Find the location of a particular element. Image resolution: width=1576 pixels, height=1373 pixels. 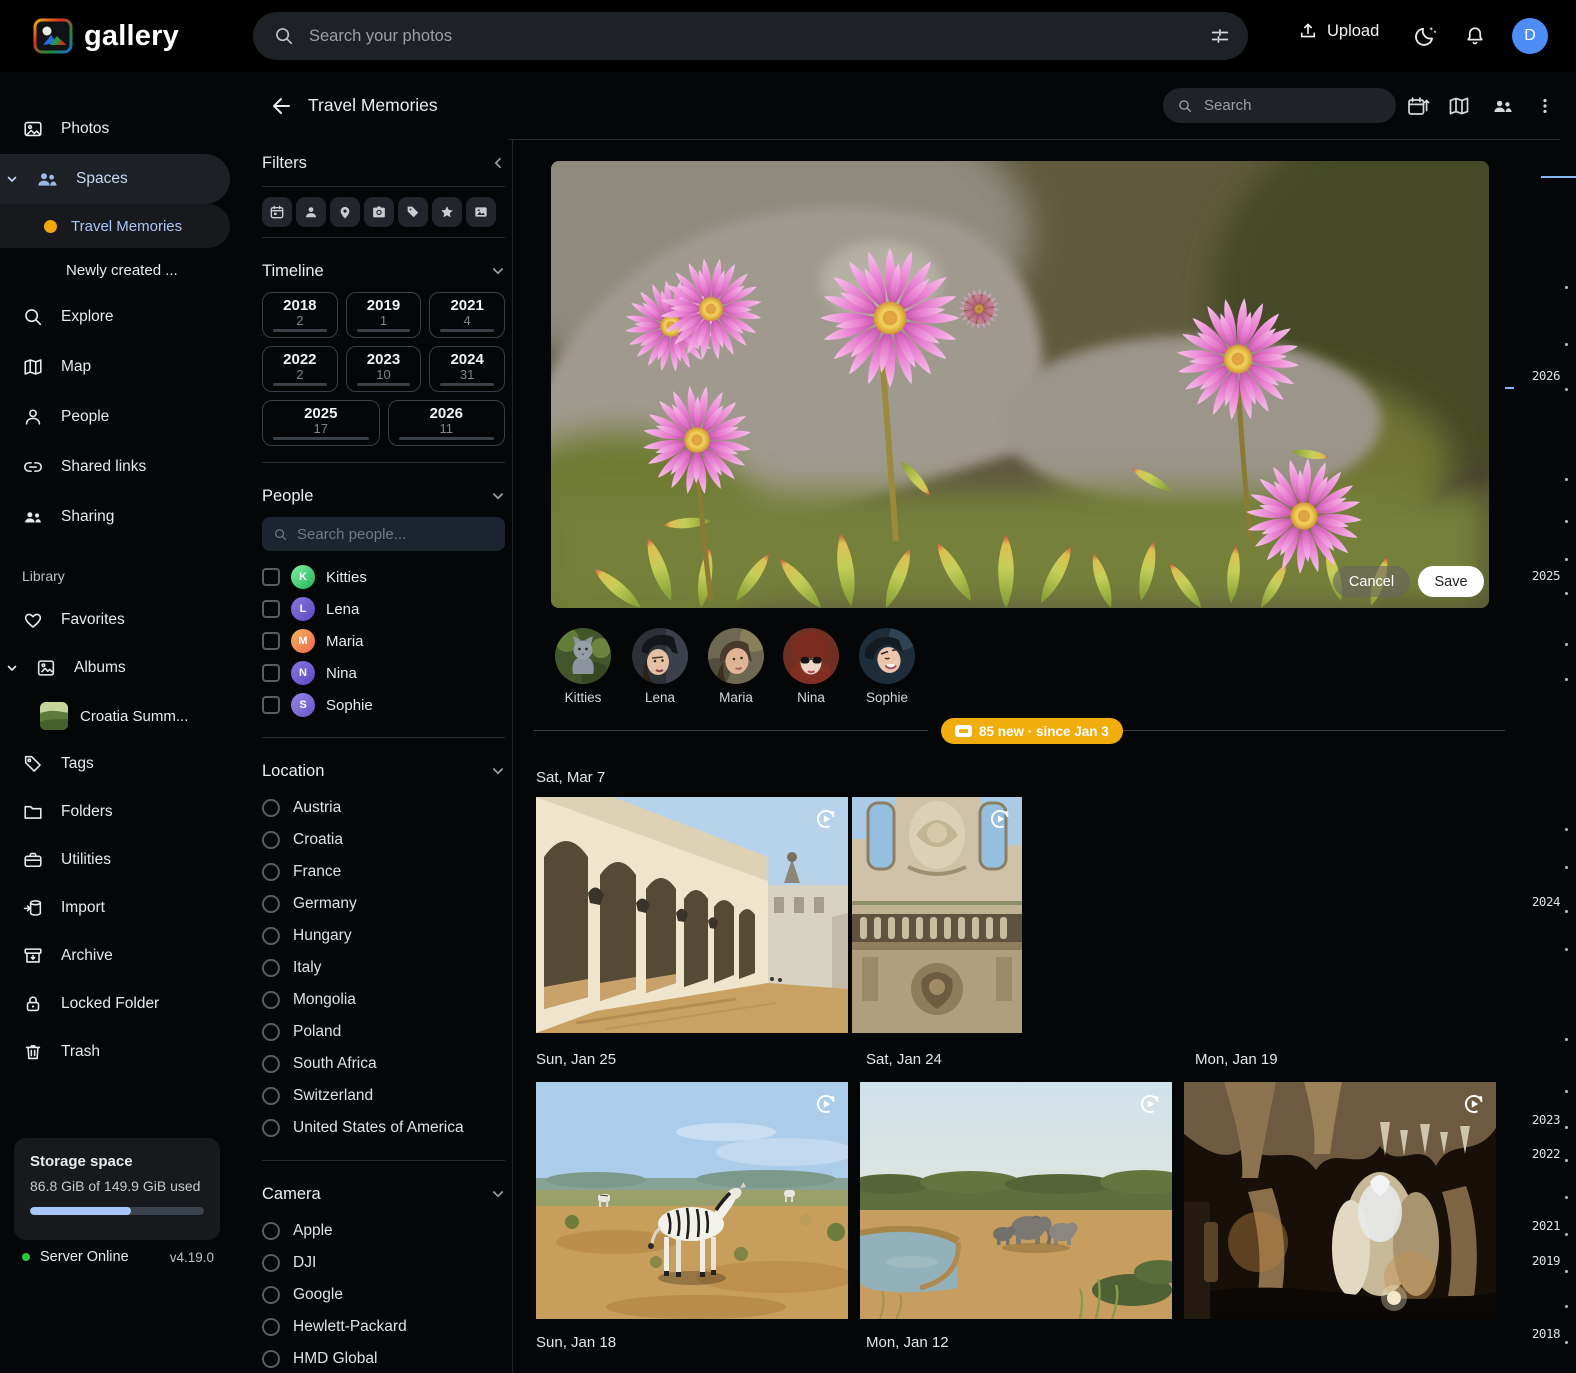

sidebar-item-locked-folder: Locked Folder is located at coordinates (115, 1004).